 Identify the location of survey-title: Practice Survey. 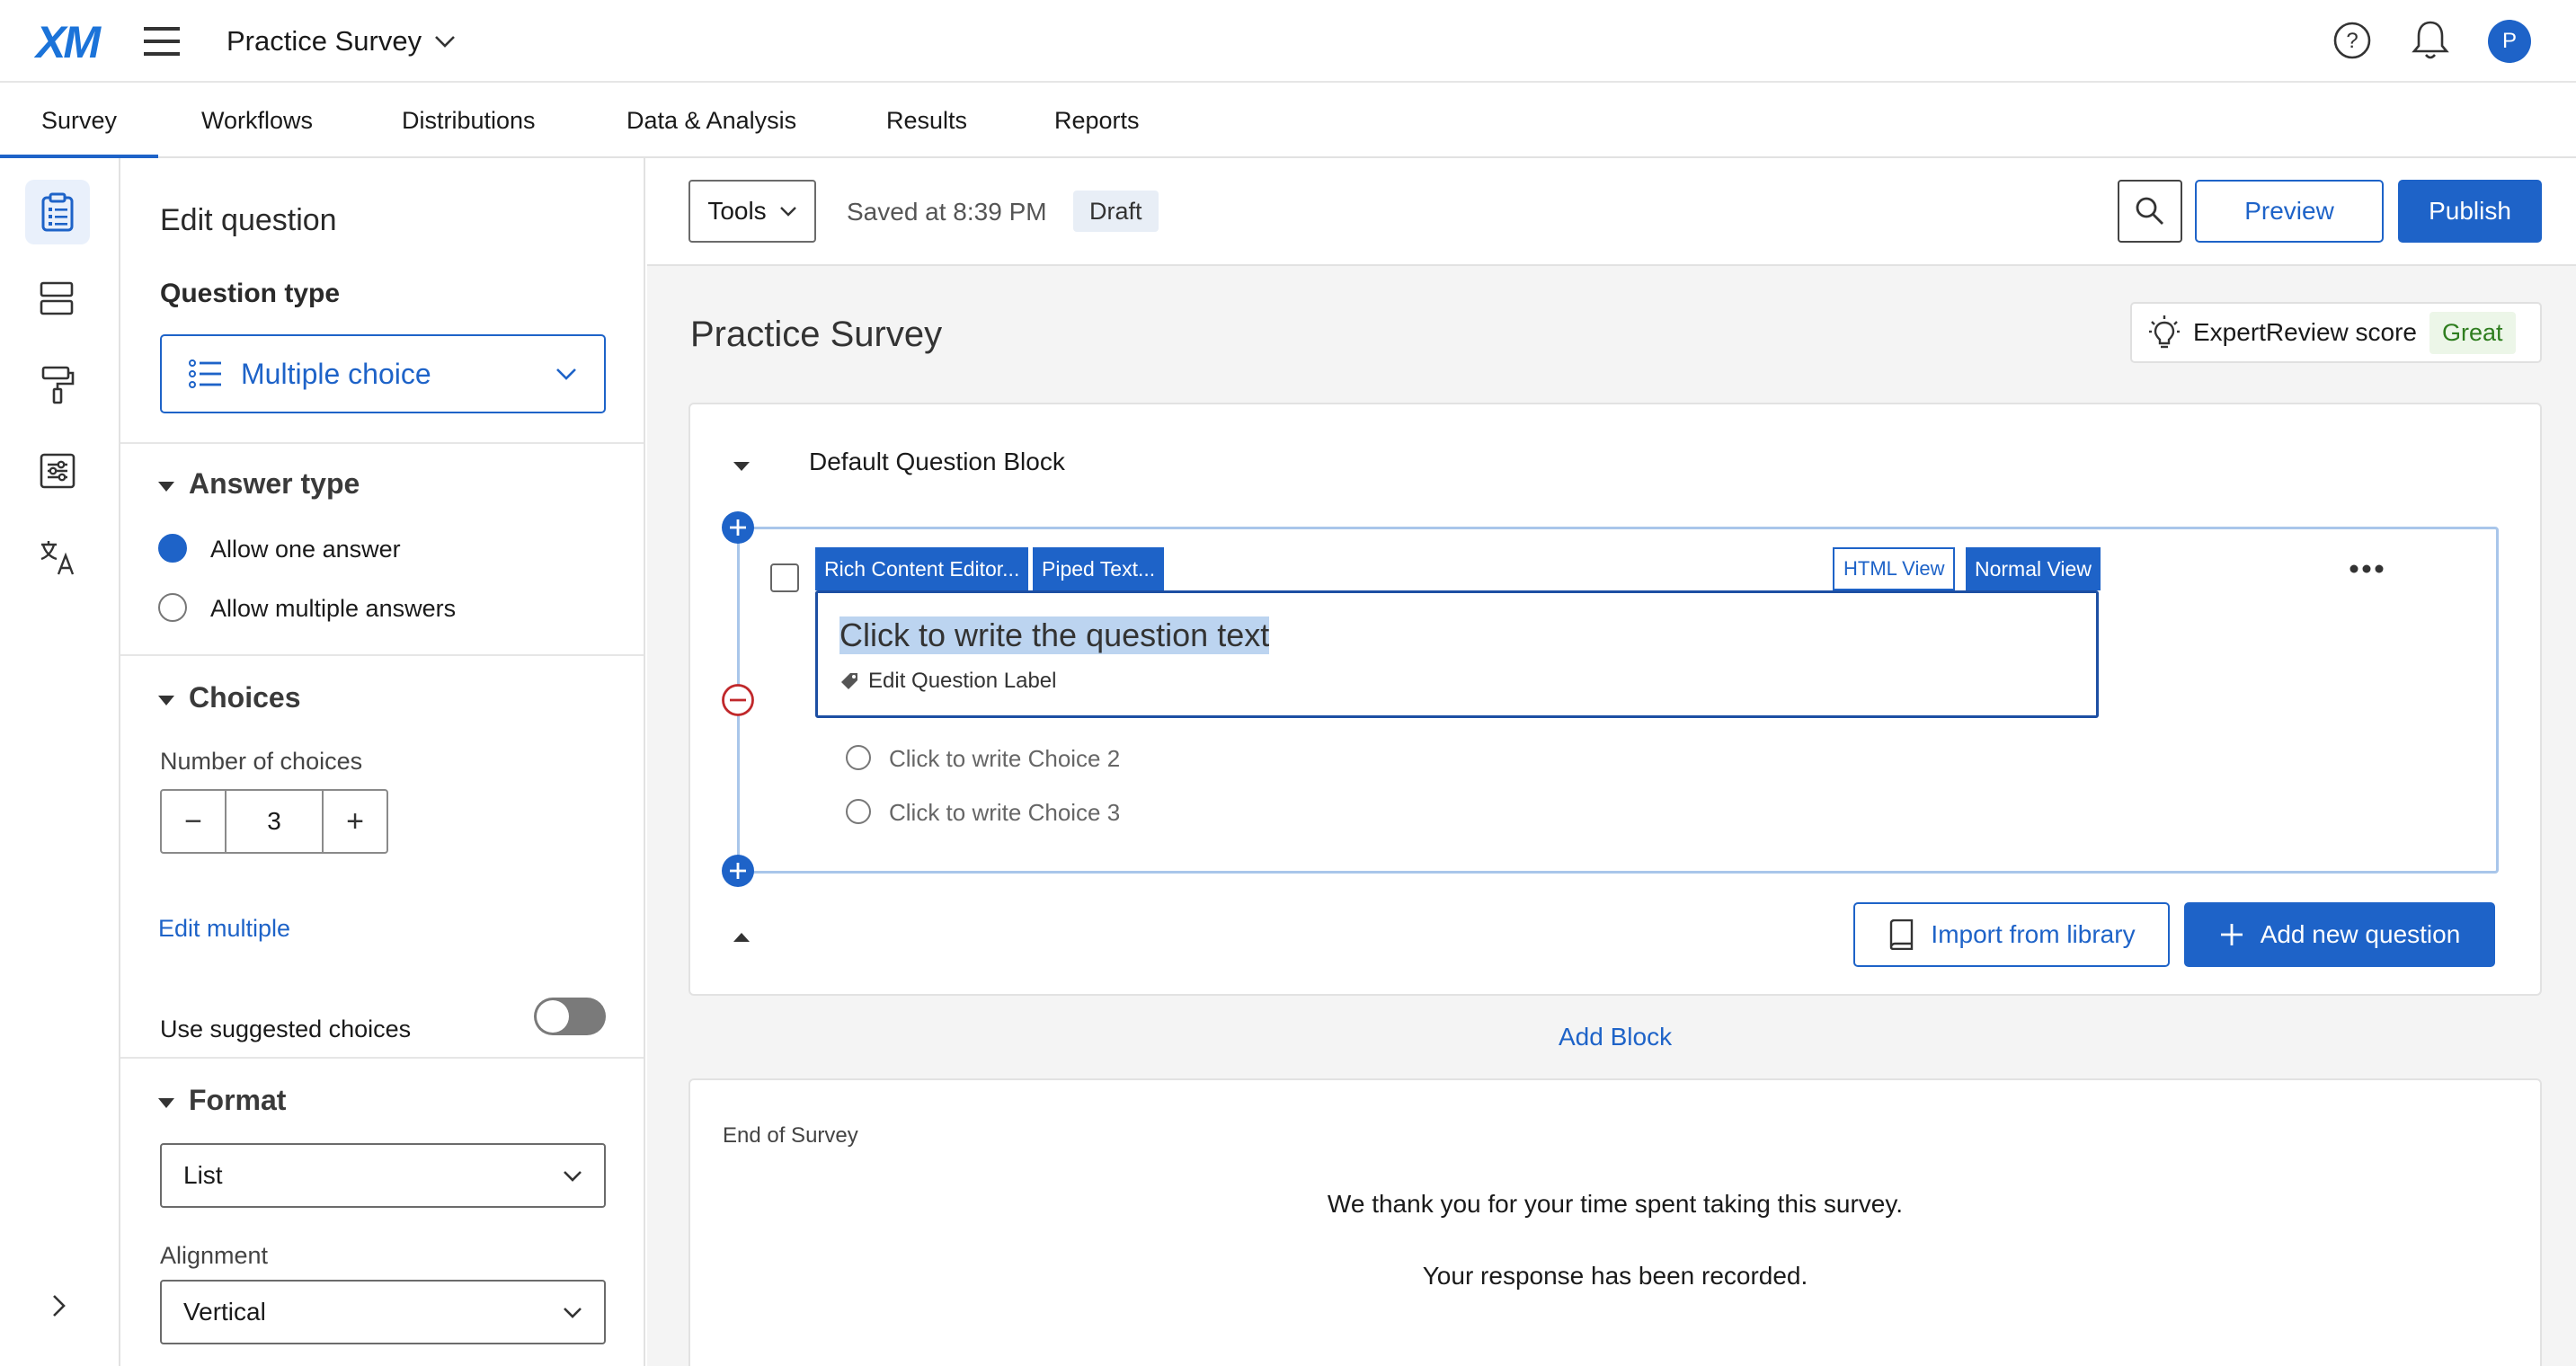
(816, 335).